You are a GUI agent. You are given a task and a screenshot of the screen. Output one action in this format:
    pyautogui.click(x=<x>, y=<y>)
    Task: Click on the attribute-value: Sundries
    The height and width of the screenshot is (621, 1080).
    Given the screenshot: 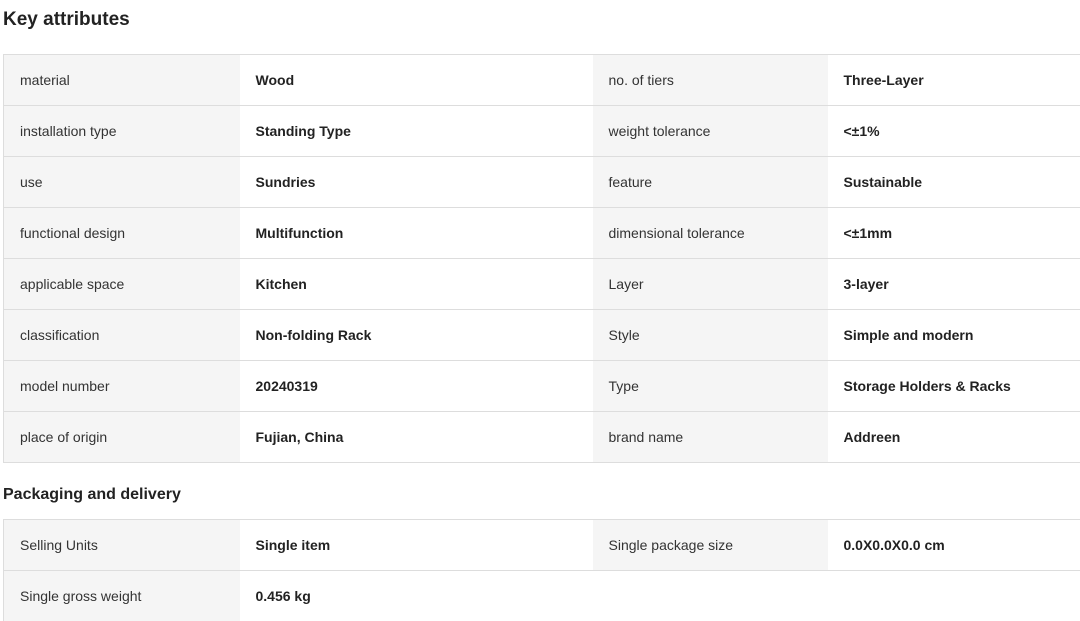 What is the action you would take?
    pyautogui.click(x=416, y=182)
    